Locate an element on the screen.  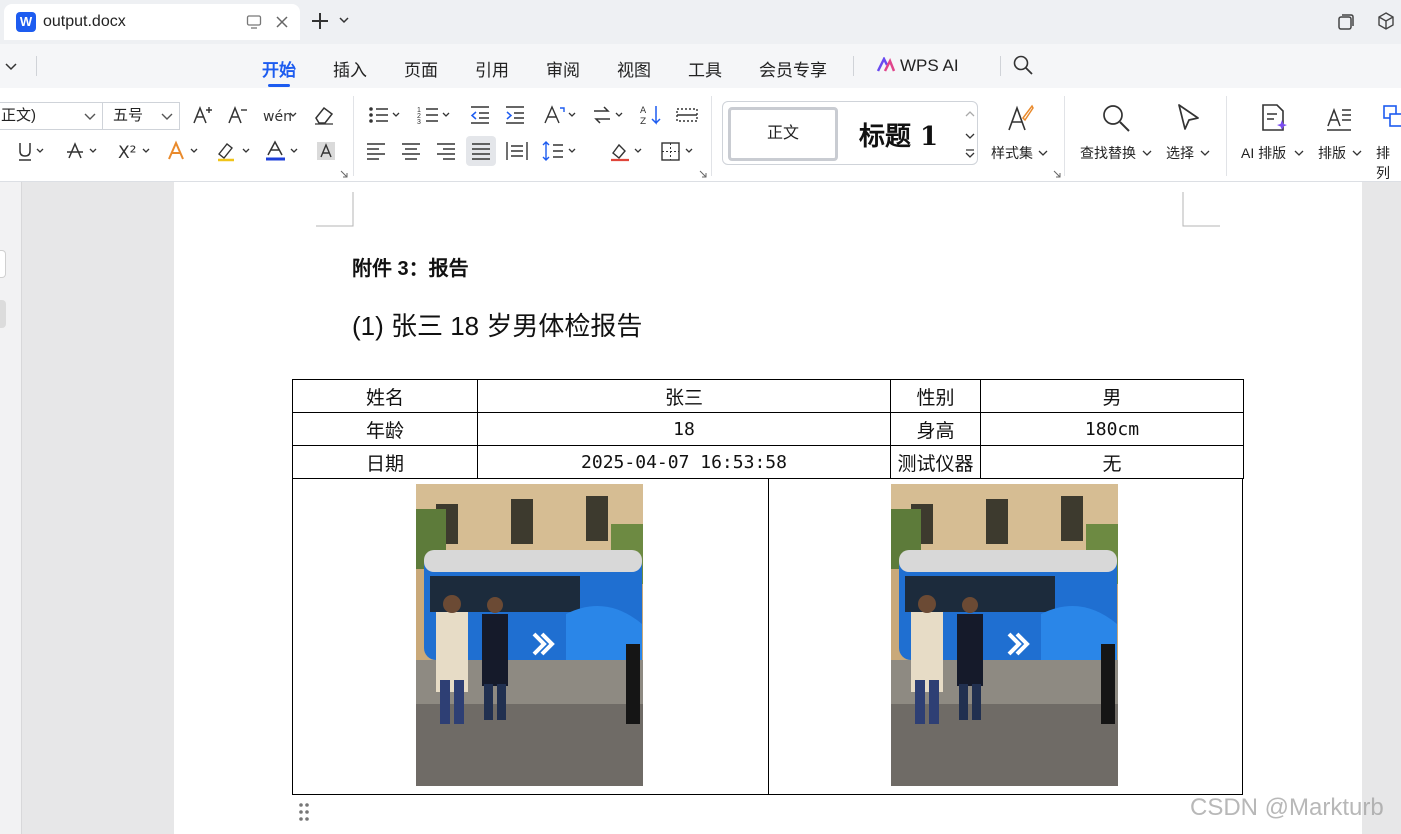
font-size-value: 五号 is located at coordinates (128, 115).